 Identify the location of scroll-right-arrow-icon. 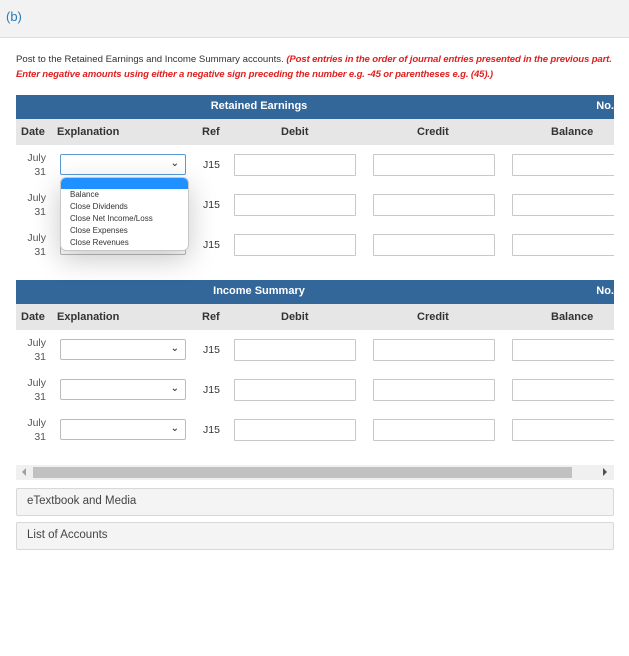
(605, 472).